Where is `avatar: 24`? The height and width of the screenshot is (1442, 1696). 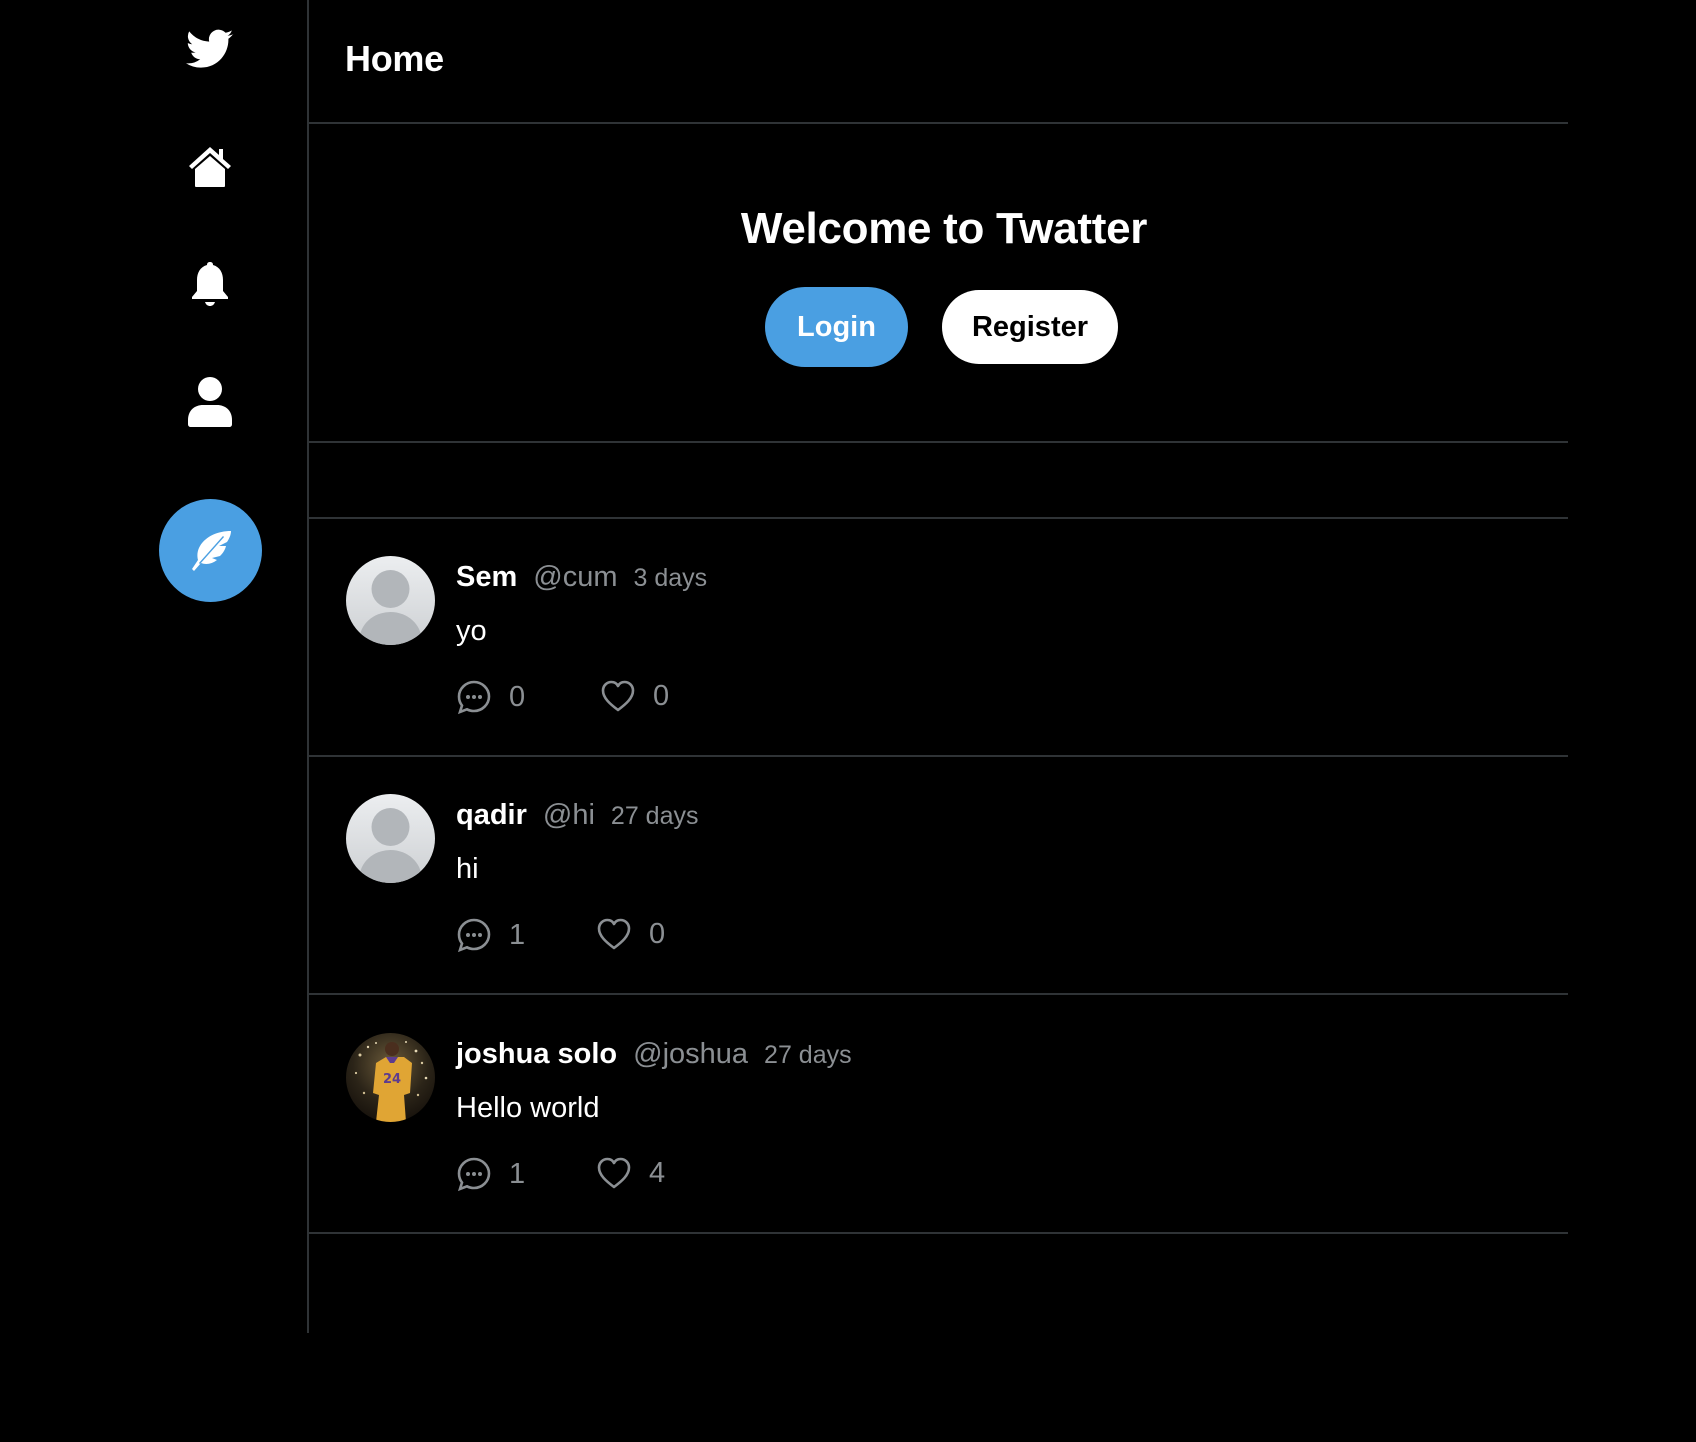
avatar: 24 is located at coordinates (390, 1077).